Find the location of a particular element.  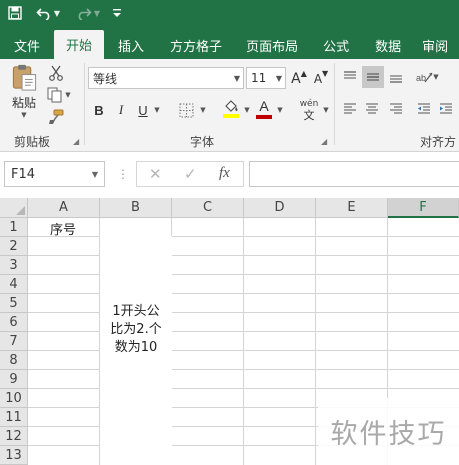

row-header-6: 6 is located at coordinates (14, 322).